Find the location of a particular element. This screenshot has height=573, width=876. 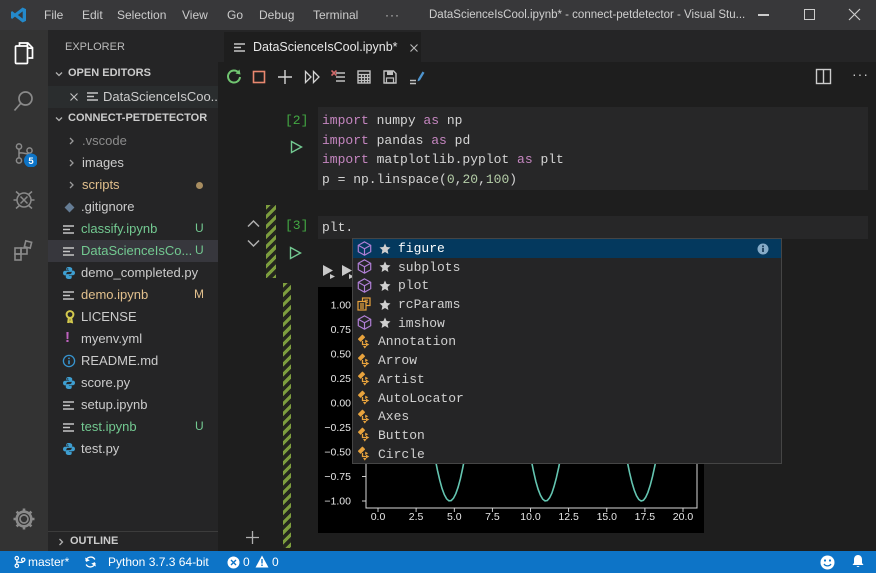

svg-text: 0.00 is located at coordinates (341, 404).